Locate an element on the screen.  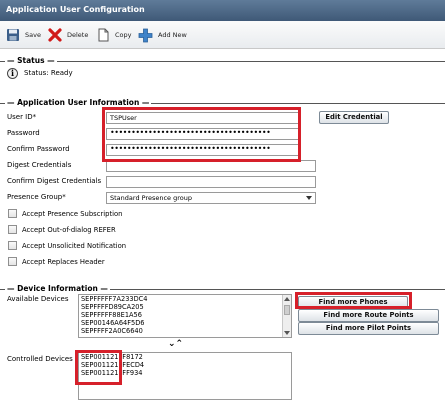
status-text: Status: Ready is located at coordinates (48, 73).